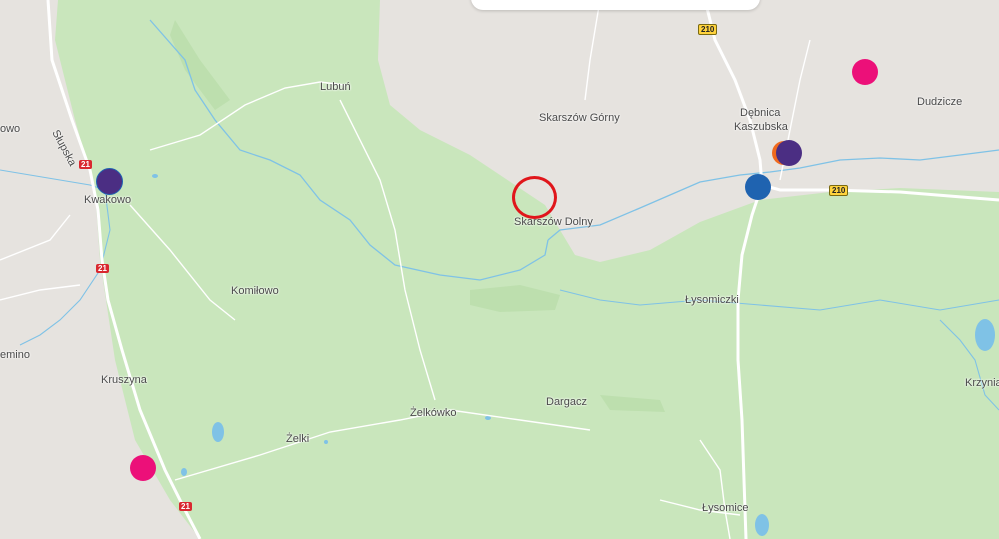 The width and height of the screenshot is (999, 539). Describe the element at coordinates (760, 113) in the screenshot. I see `place-label-debnica: Dębnica` at that location.